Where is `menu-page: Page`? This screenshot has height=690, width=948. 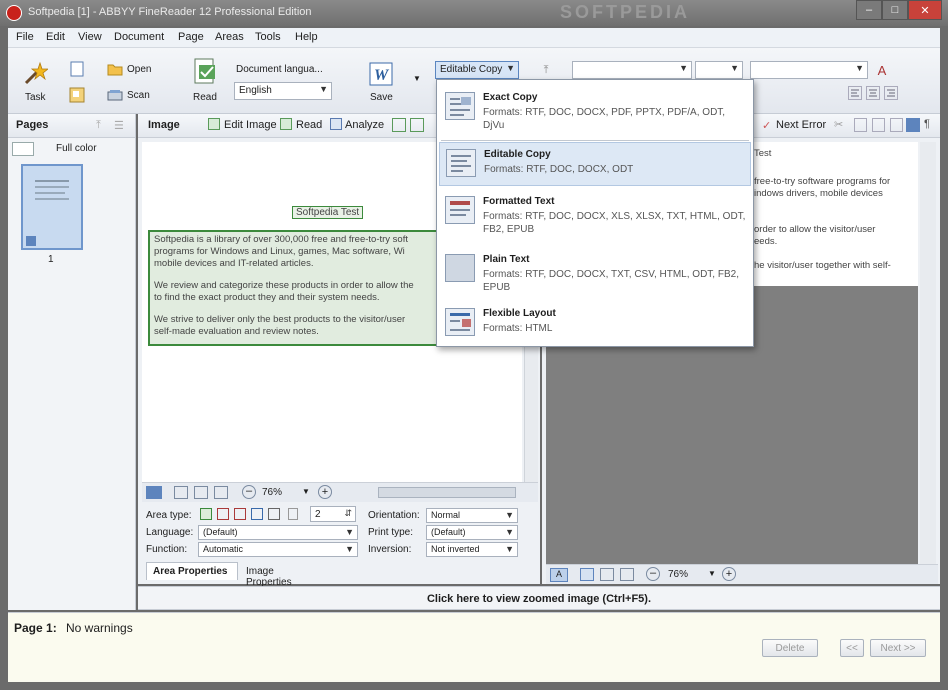 menu-page: Page is located at coordinates (191, 37).